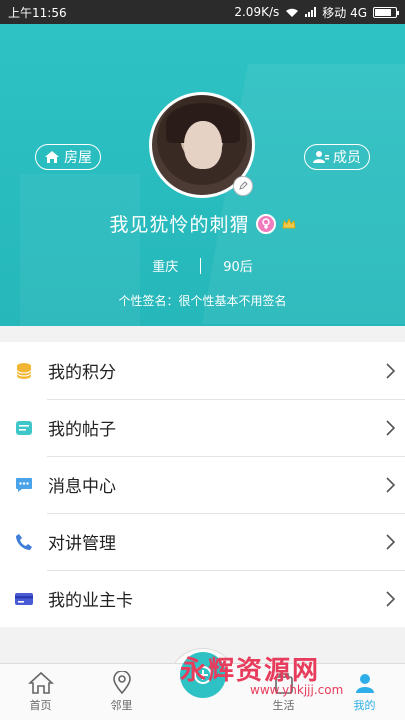 This screenshot has width=405, height=720. What do you see at coordinates (24, 485) in the screenshot?
I see `message-icon` at bounding box center [24, 485].